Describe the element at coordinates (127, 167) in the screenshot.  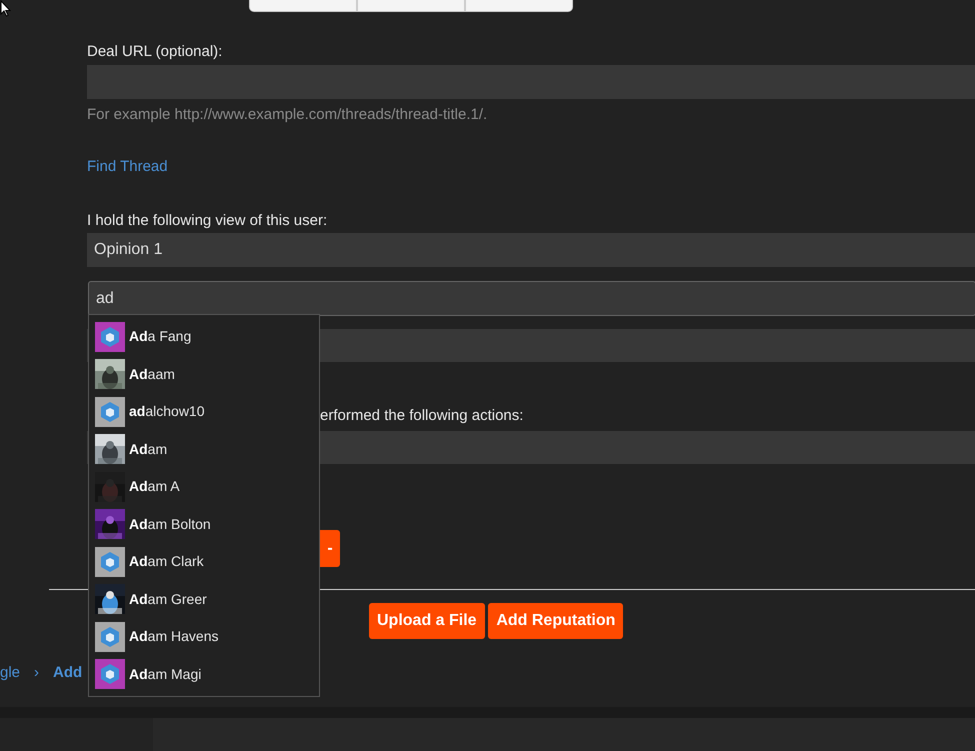
I see `find-thread-link: Find Thread` at that location.